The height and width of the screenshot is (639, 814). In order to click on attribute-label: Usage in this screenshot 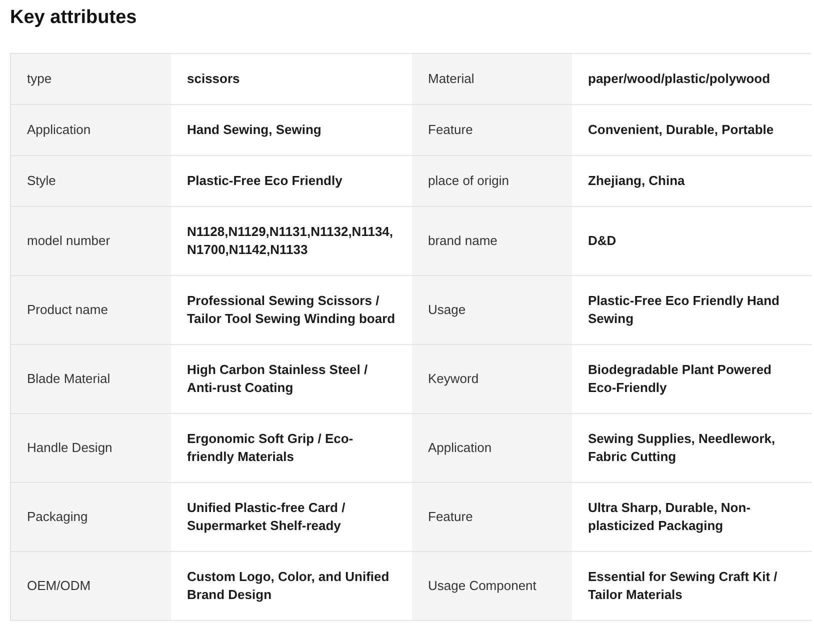, I will do `click(492, 310)`.